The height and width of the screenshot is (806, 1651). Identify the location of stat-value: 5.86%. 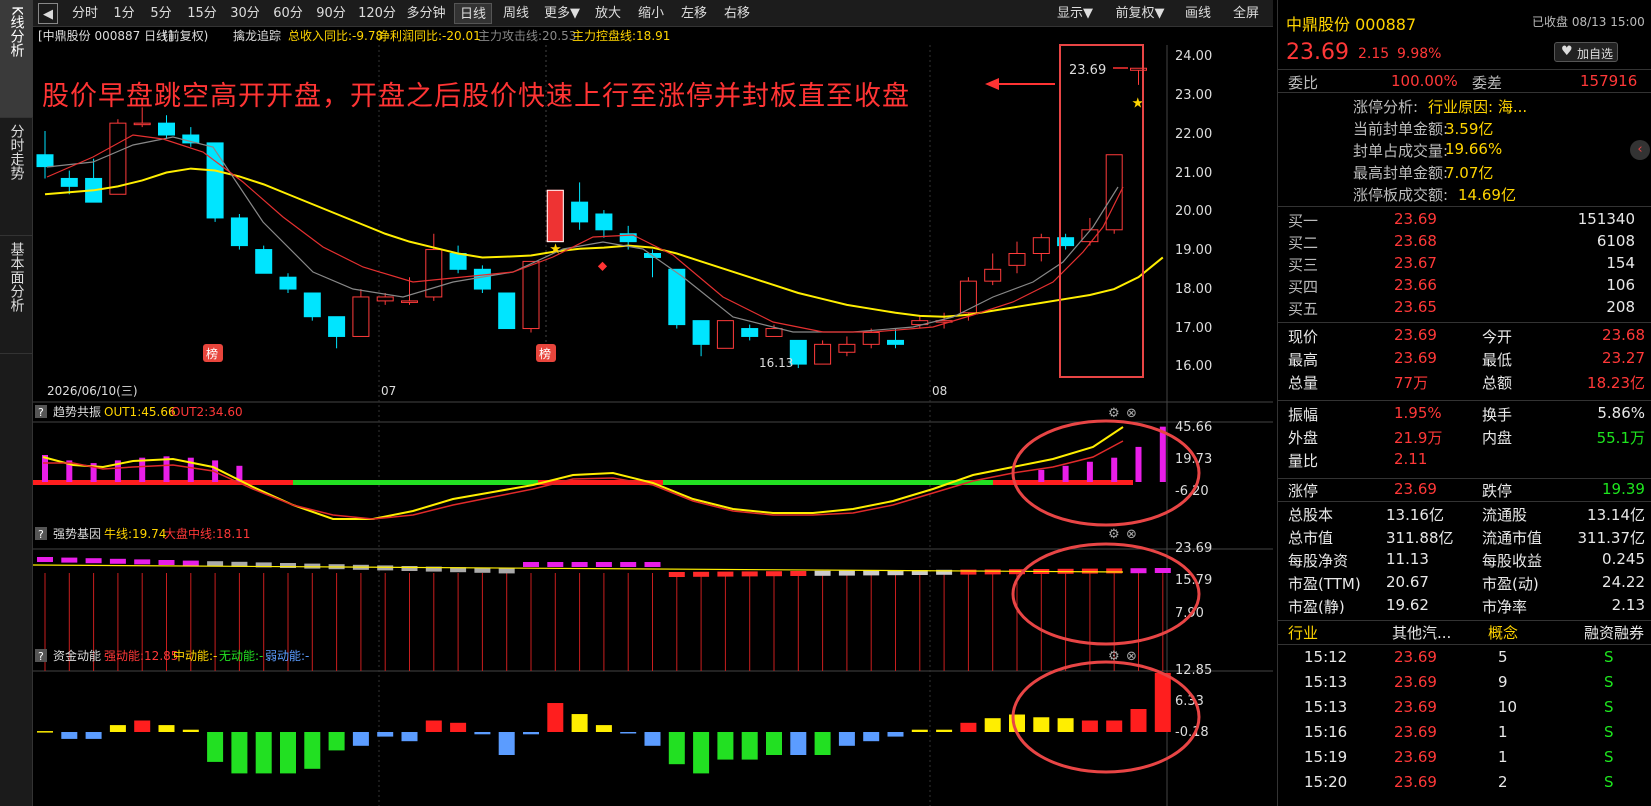
(1621, 413).